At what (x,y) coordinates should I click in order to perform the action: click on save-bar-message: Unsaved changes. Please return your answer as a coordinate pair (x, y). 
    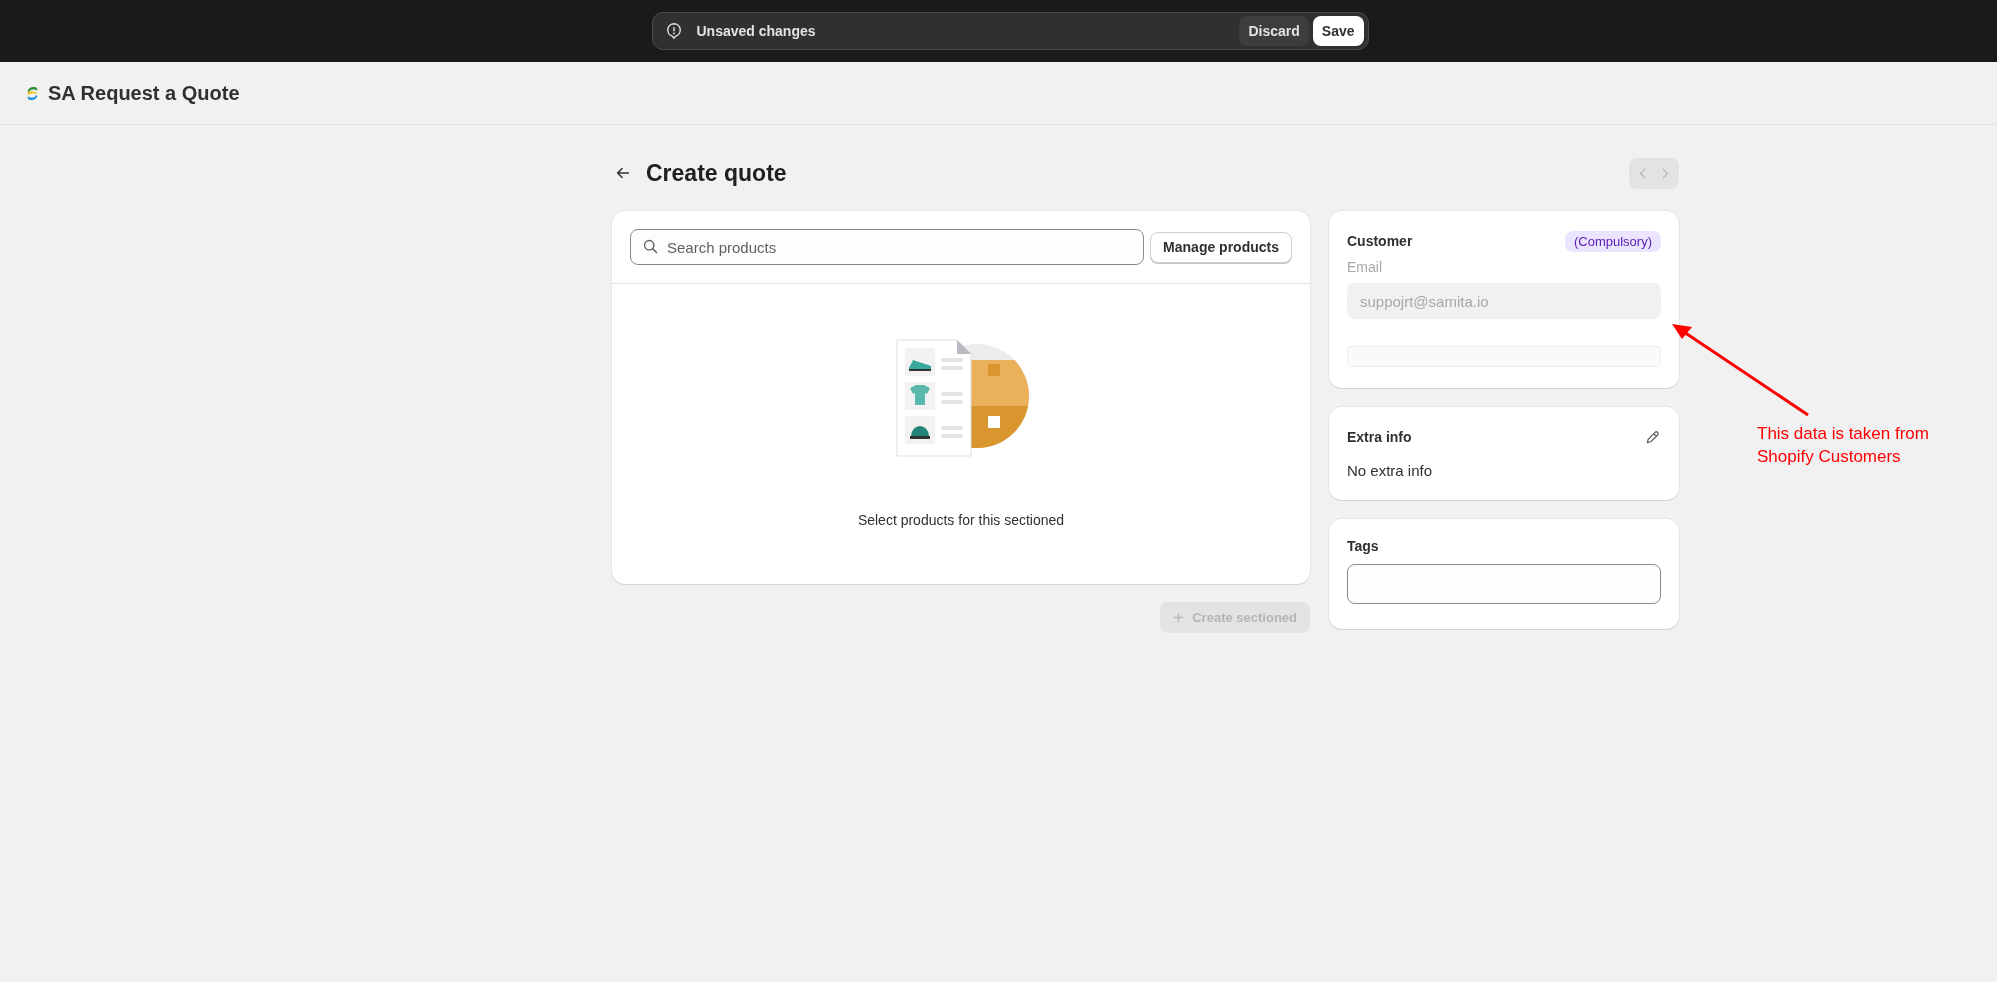
    Looking at the image, I should click on (756, 31).